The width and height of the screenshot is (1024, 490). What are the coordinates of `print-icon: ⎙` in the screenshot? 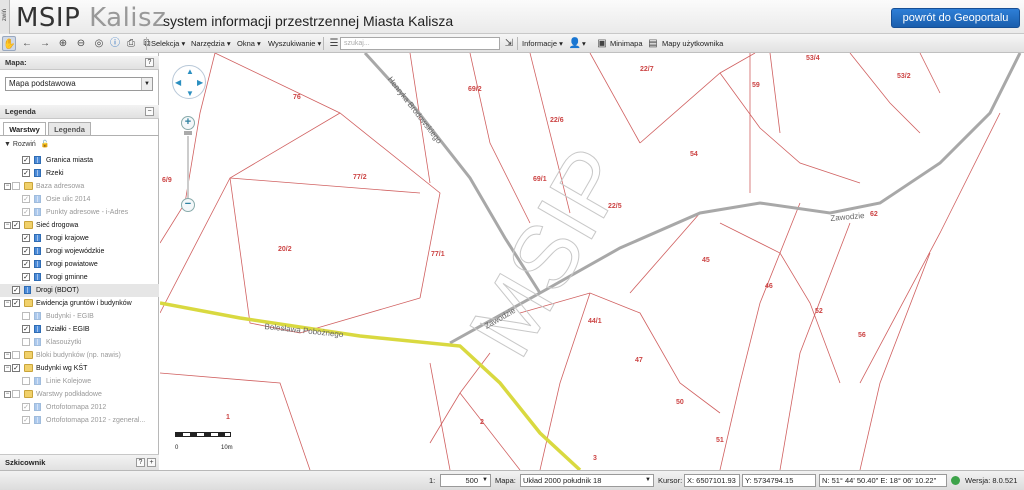 It's located at (131, 43).